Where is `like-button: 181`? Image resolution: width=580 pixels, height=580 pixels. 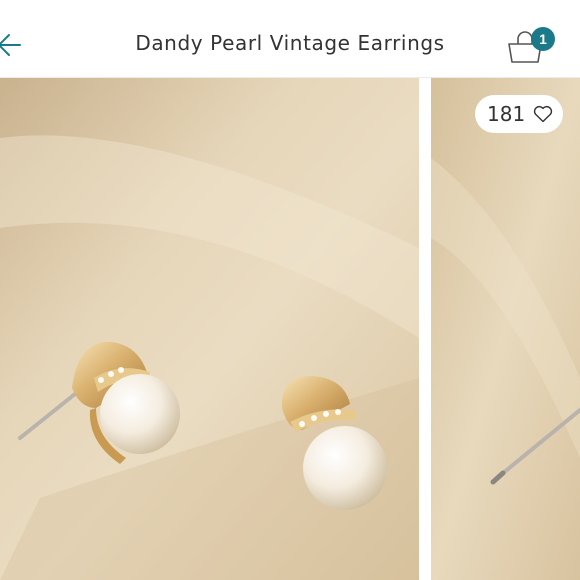 like-button: 181 is located at coordinates (519, 114).